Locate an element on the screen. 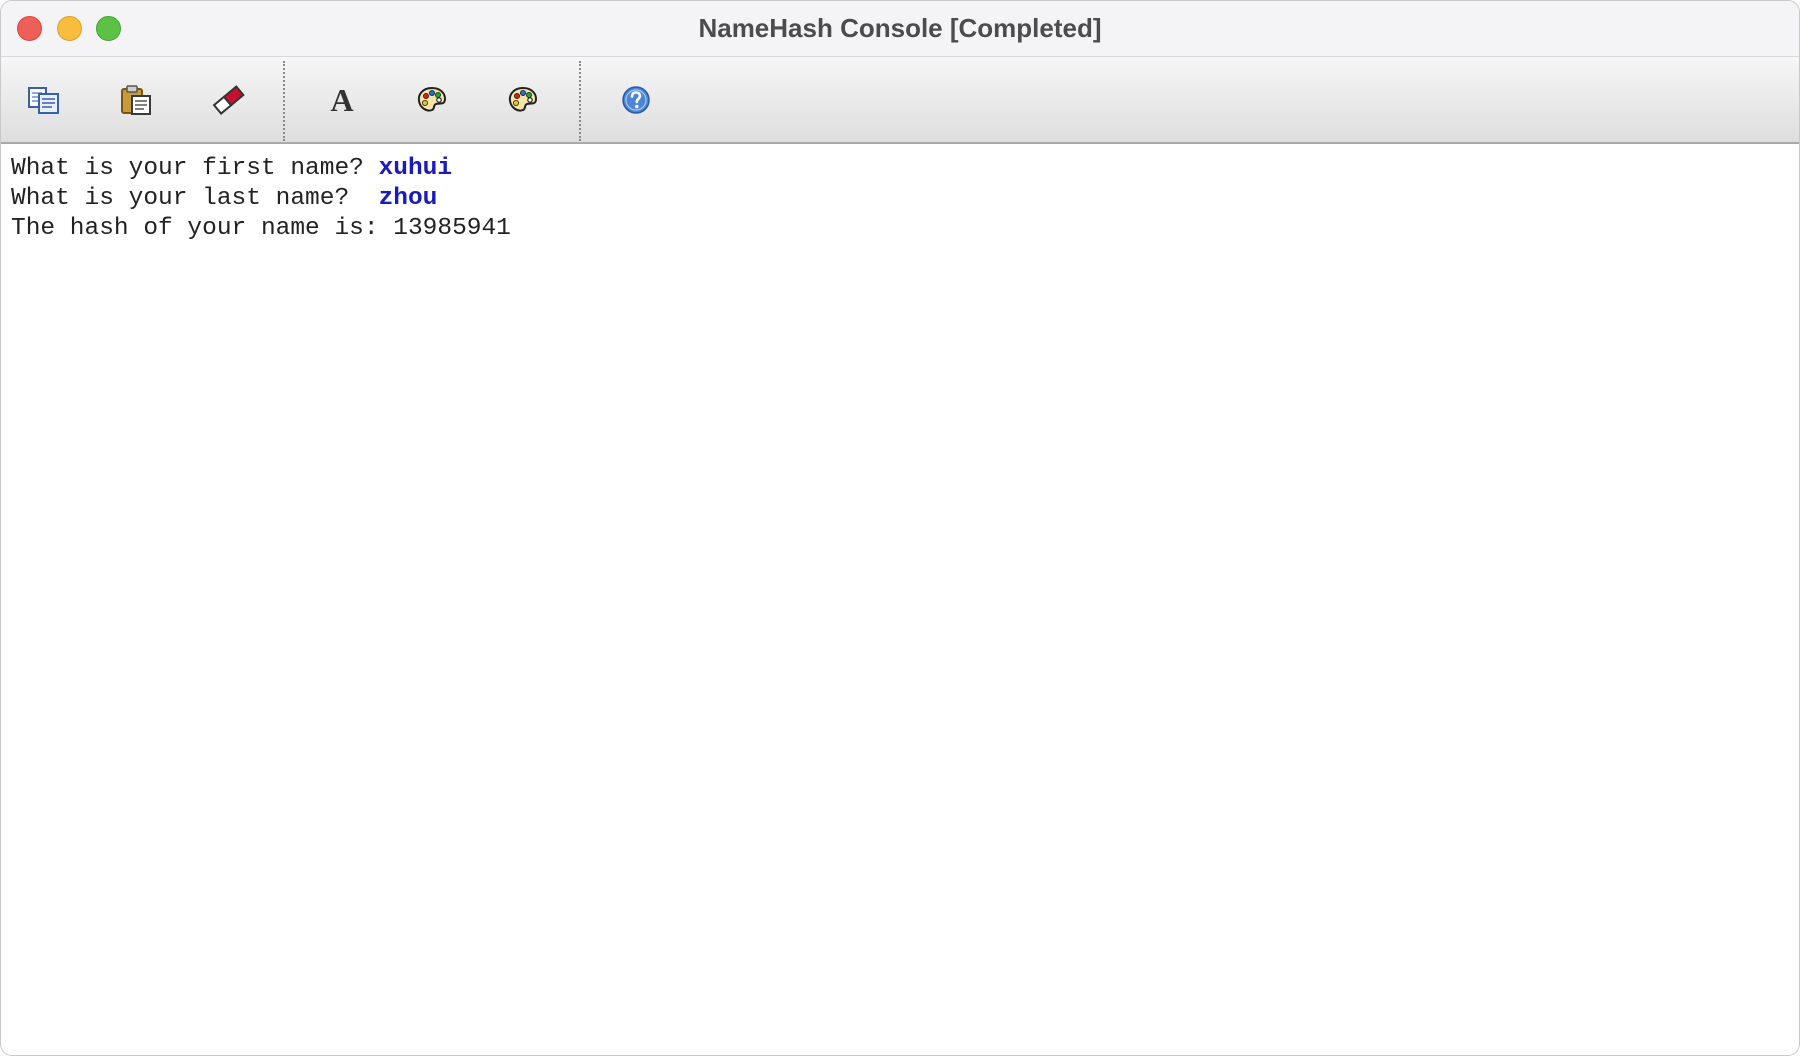 Image resolution: width=1800 pixels, height=1056 pixels. window-title: NameHash Console [Completed] is located at coordinates (900, 28).